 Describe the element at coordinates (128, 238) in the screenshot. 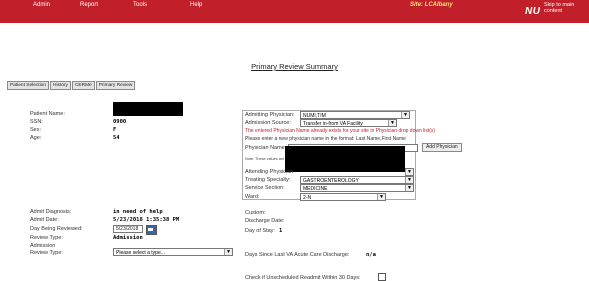

I see `review-type-value: Admission` at that location.